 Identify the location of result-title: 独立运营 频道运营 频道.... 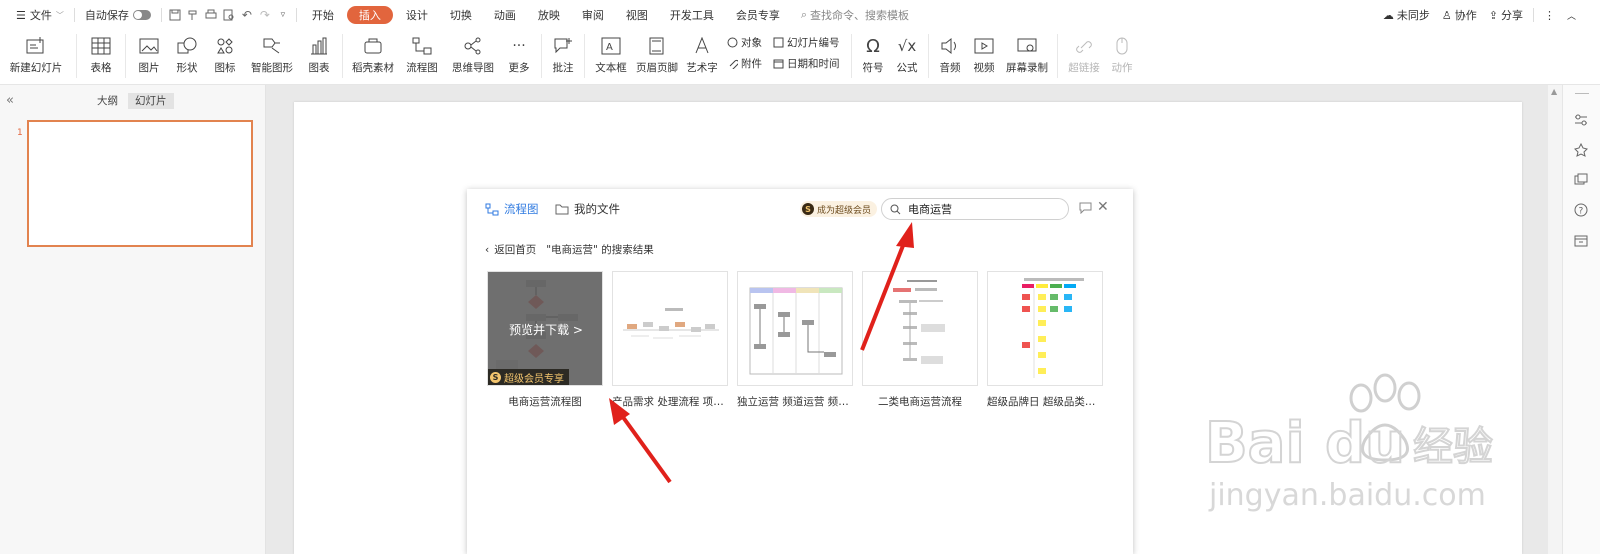
(795, 401).